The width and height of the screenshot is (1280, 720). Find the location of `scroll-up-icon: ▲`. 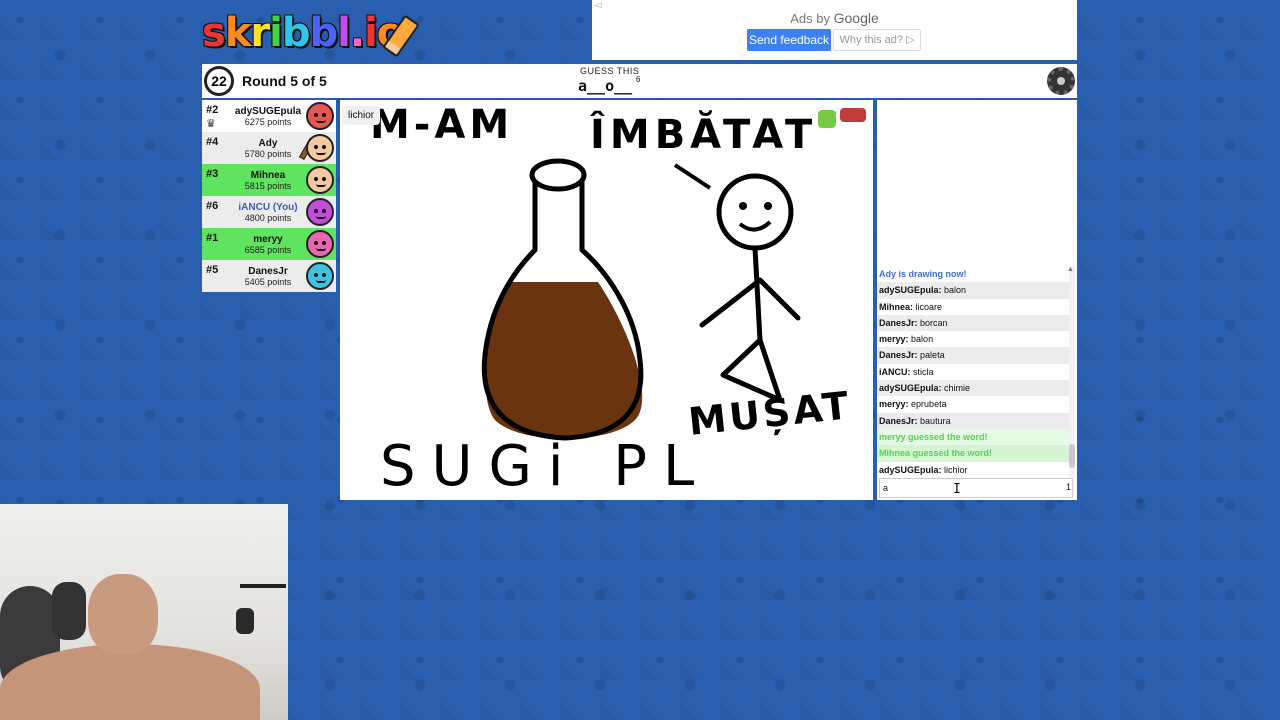

scroll-up-icon: ▲ is located at coordinates (1071, 269).